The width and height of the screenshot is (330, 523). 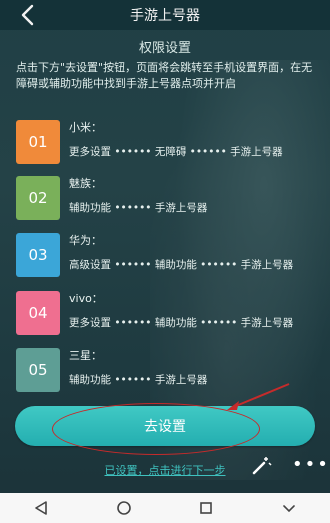 What do you see at coordinates (176, 152) in the screenshot?
I see `settings-path: 更多设置 •••••• 无障碍 •••••• 手游上号器` at bounding box center [176, 152].